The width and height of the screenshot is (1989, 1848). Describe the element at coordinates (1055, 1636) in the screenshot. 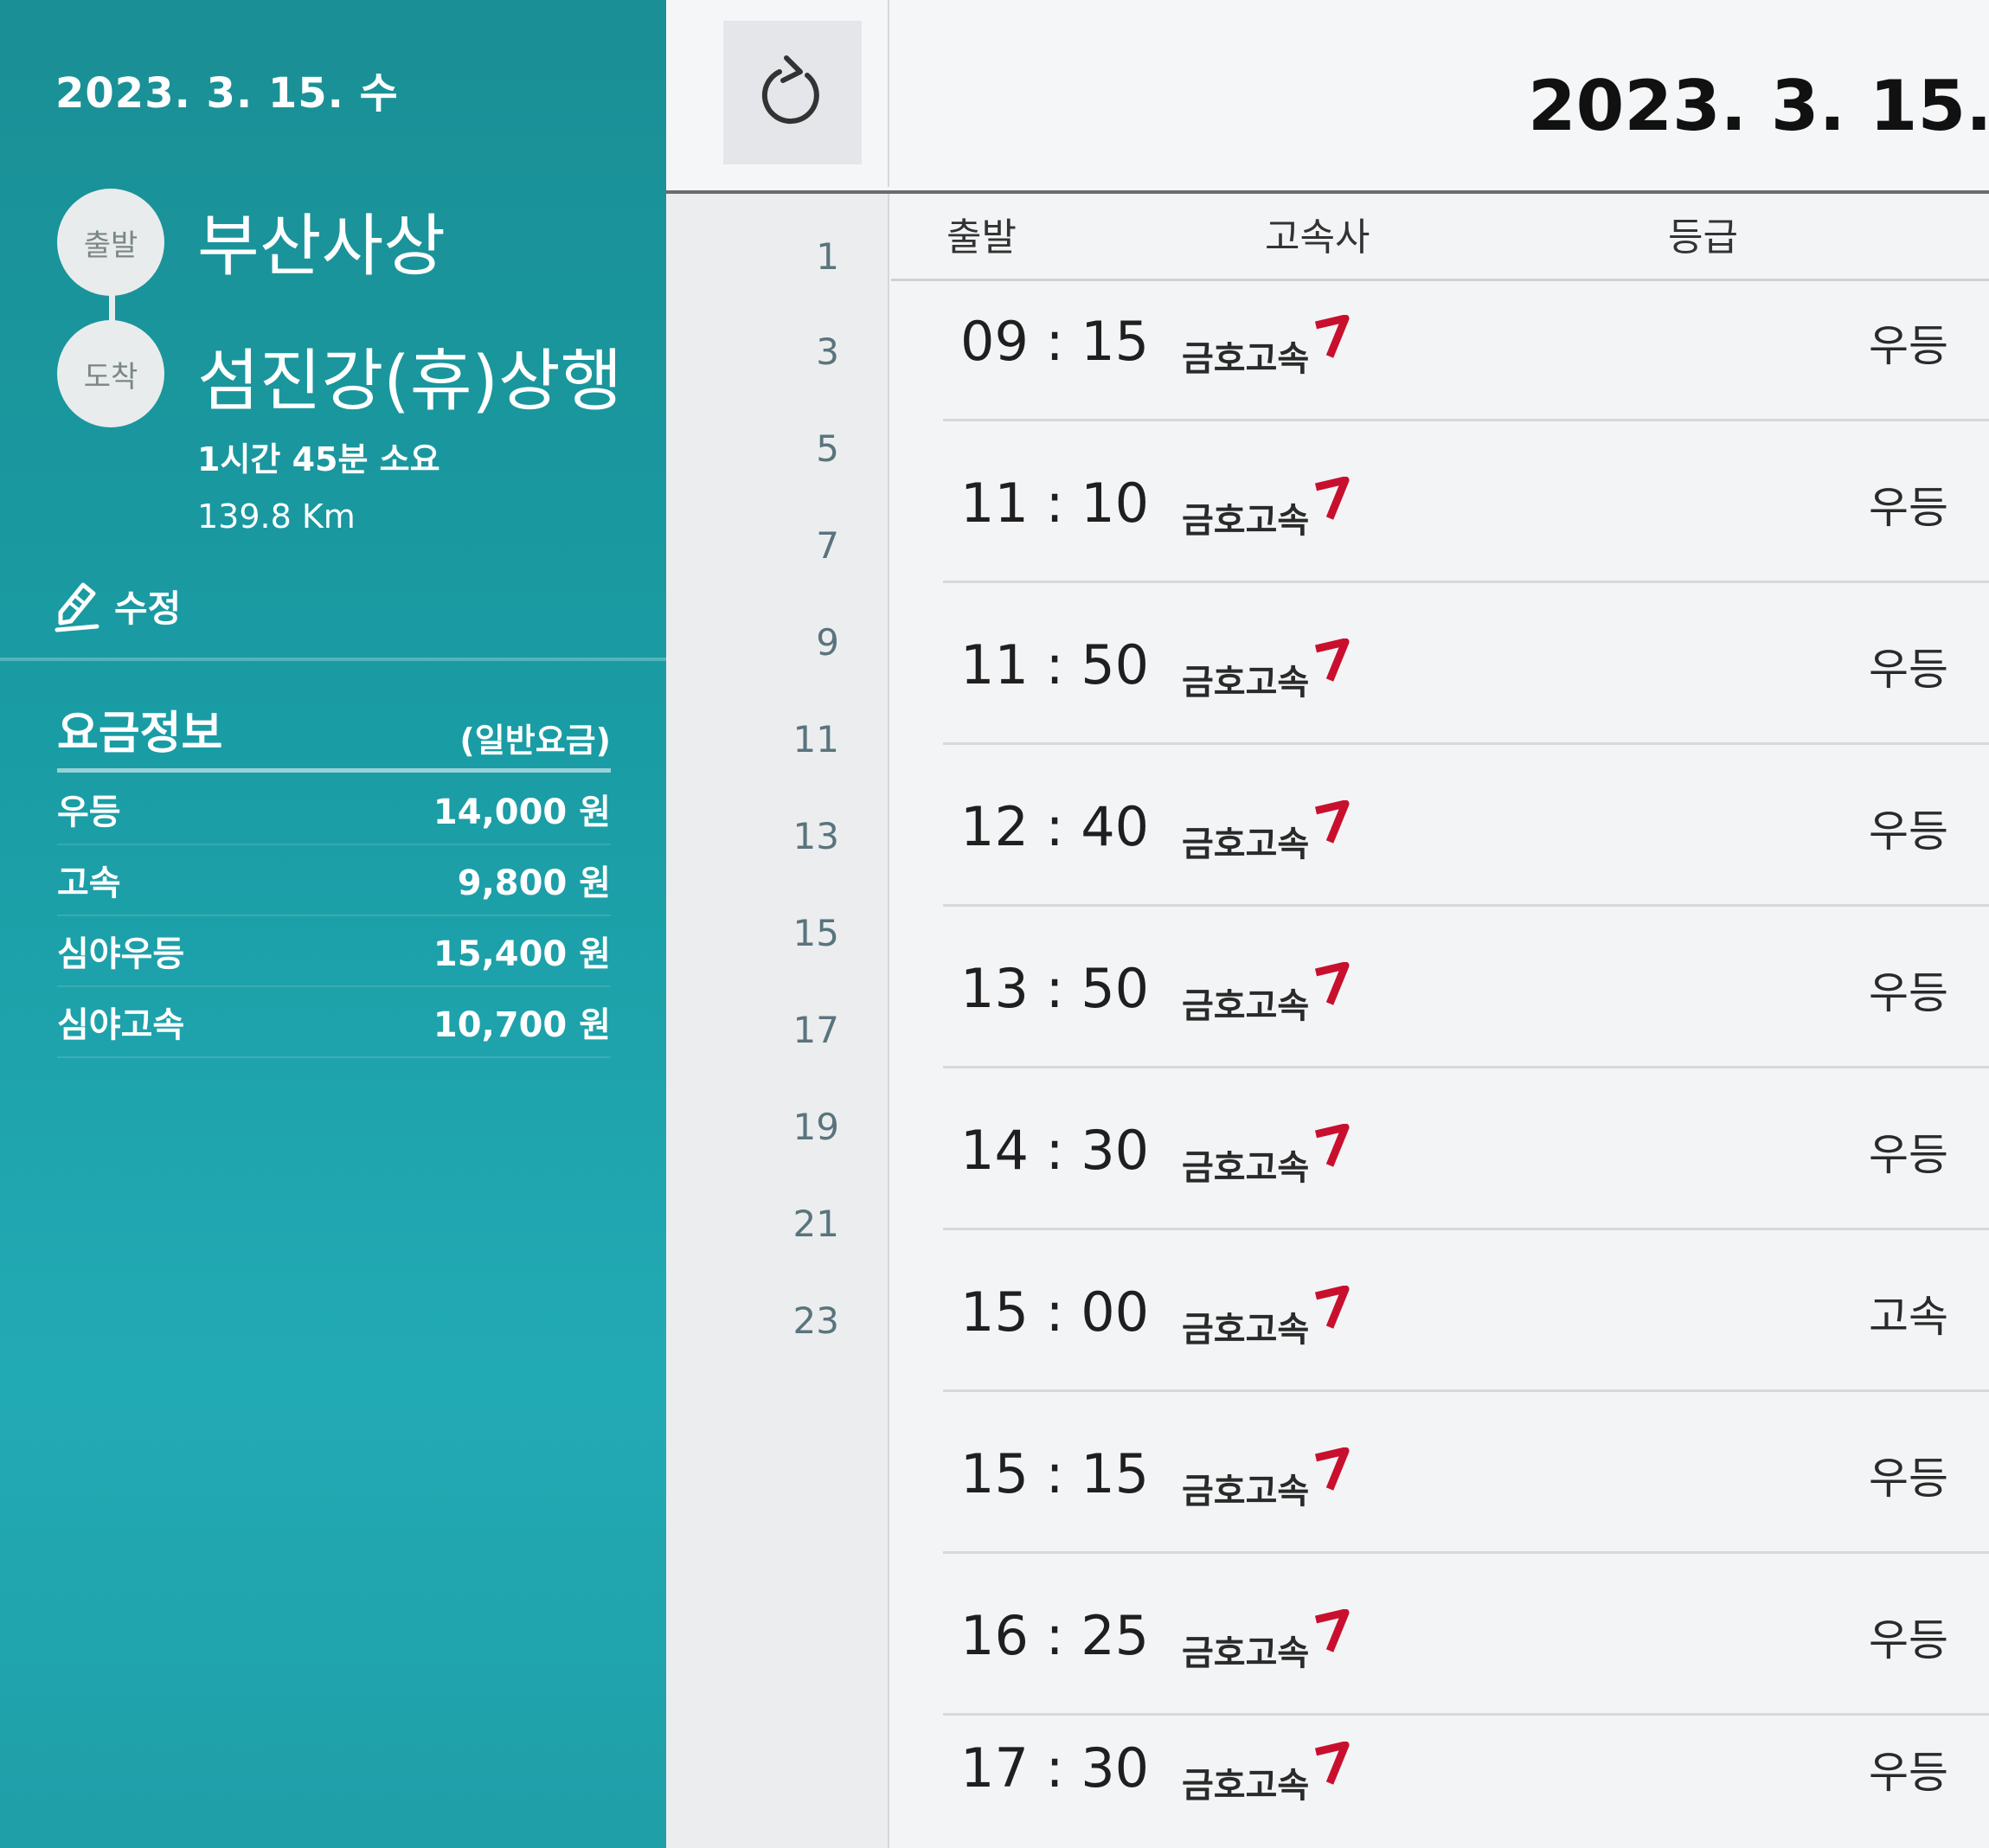

I see `departure-time: 16 : 25` at that location.